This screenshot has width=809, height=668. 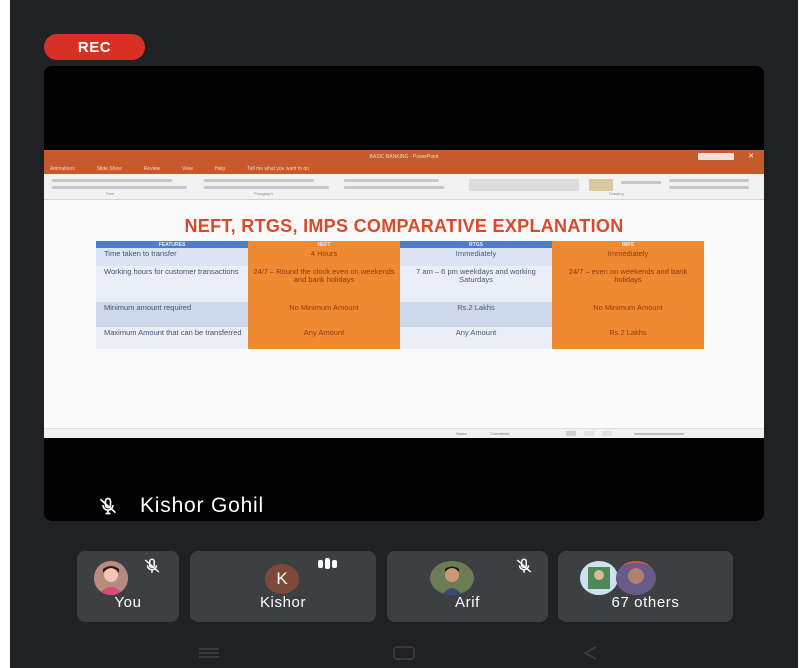 What do you see at coordinates (283, 602) in the screenshot?
I see `participant-label: Kishor` at bounding box center [283, 602].